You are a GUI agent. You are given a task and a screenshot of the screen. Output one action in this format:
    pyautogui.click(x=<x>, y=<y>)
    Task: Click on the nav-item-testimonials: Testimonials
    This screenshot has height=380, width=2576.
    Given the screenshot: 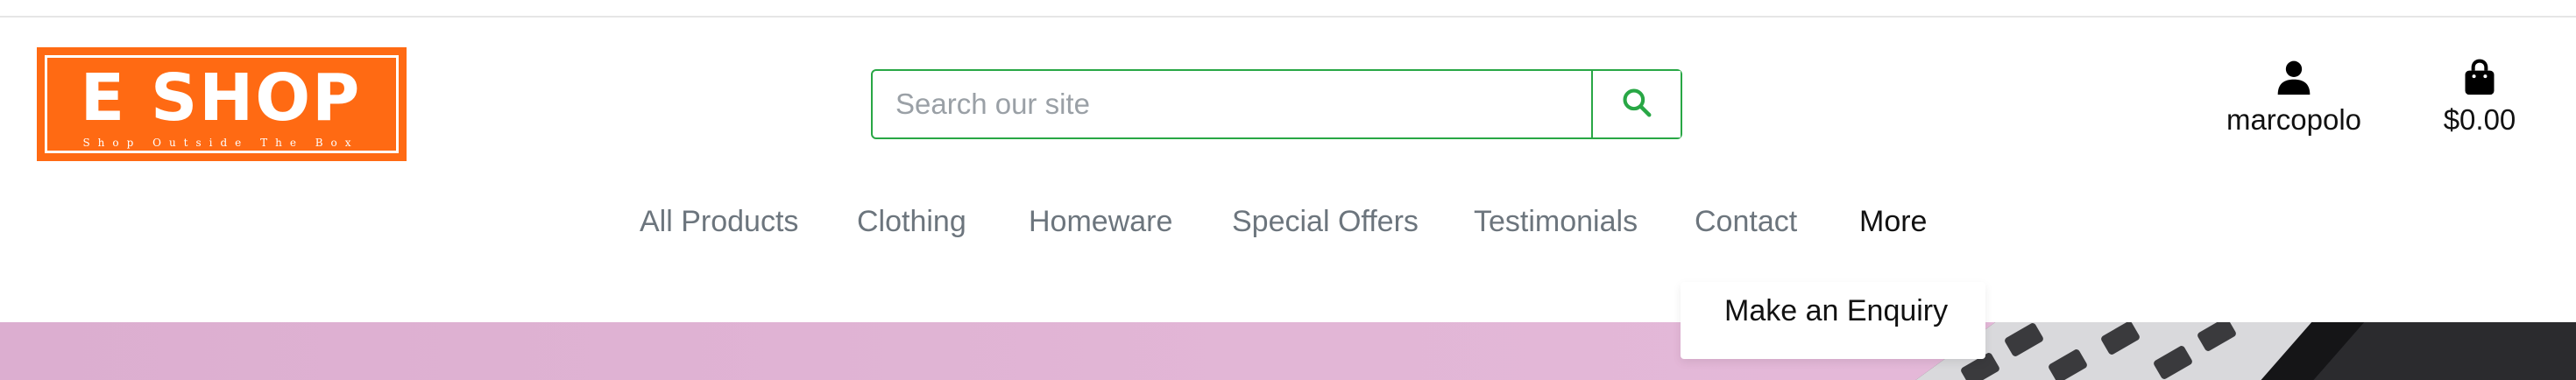 What is the action you would take?
    pyautogui.click(x=1556, y=222)
    